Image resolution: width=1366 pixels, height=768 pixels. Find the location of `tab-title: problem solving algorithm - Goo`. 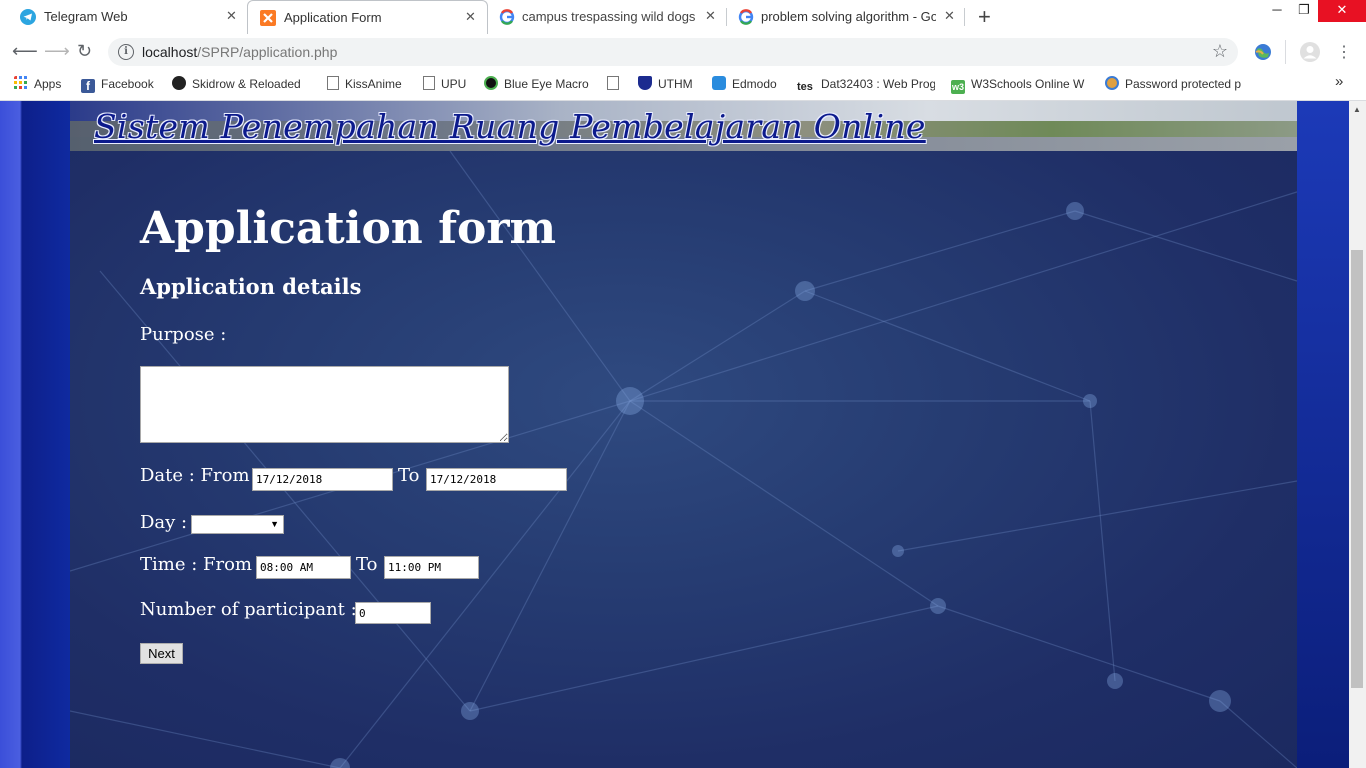

tab-title: problem solving algorithm - Goo is located at coordinates (848, 16).